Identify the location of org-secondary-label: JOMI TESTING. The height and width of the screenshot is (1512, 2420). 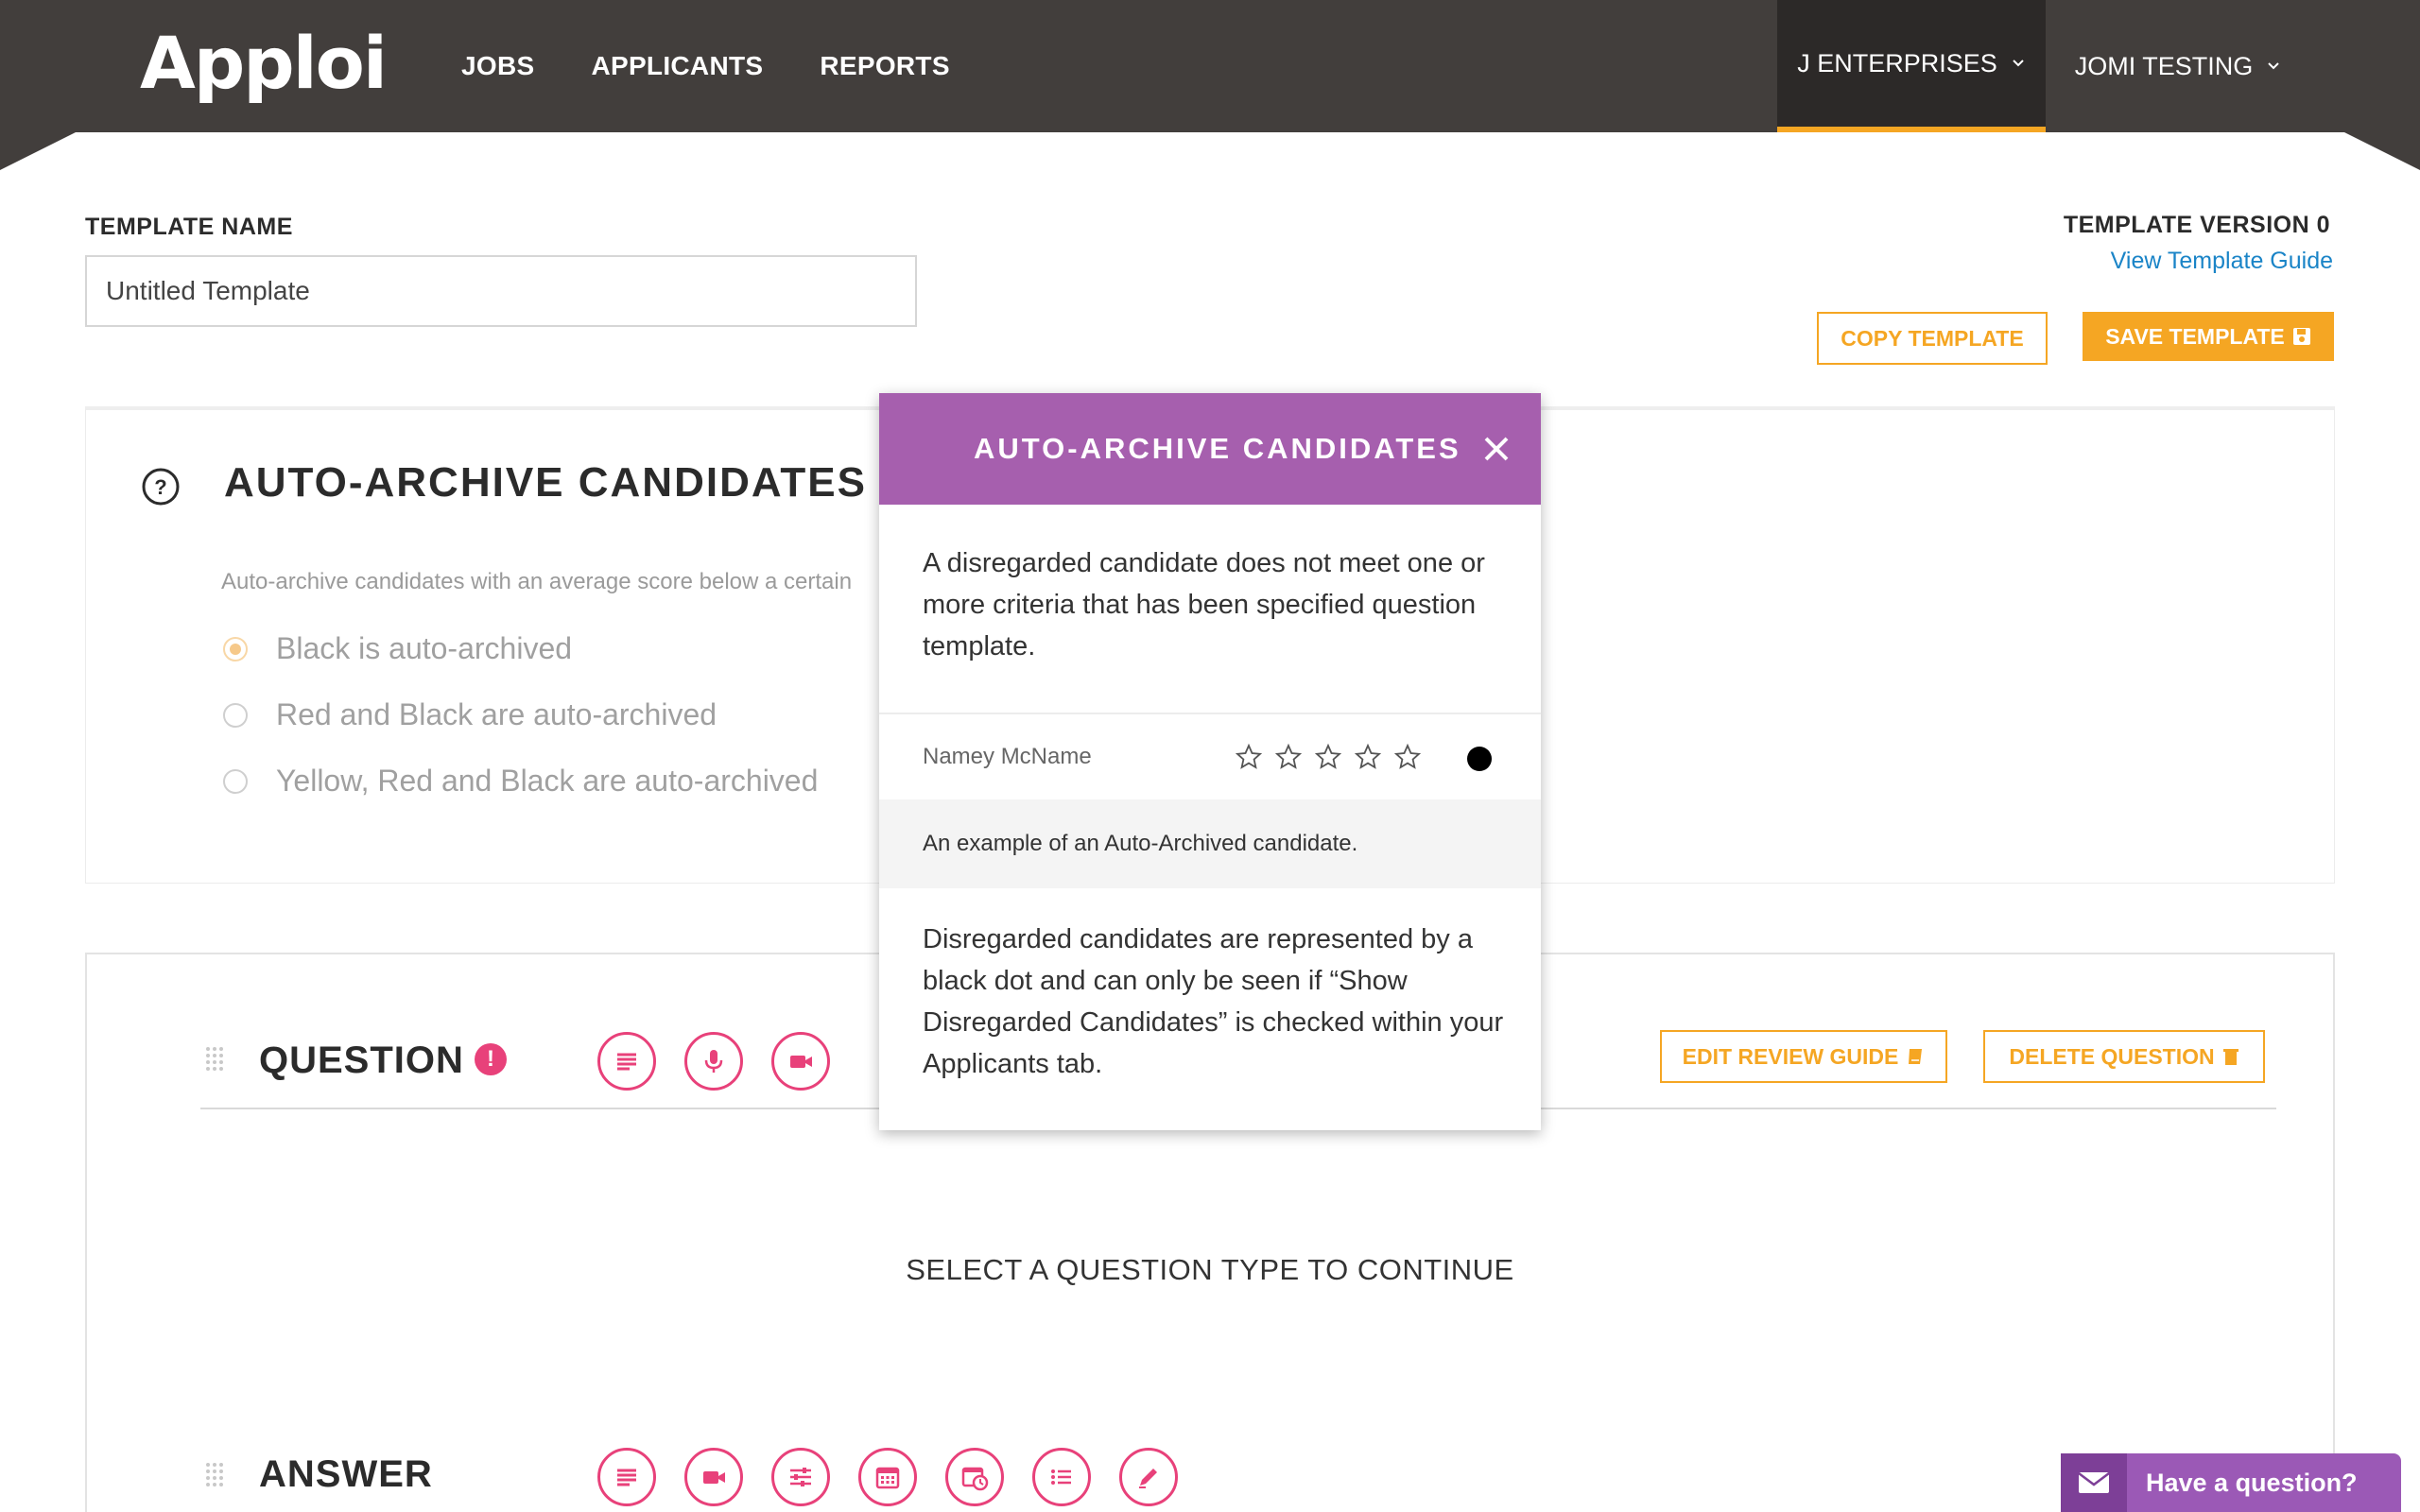
(2164, 65).